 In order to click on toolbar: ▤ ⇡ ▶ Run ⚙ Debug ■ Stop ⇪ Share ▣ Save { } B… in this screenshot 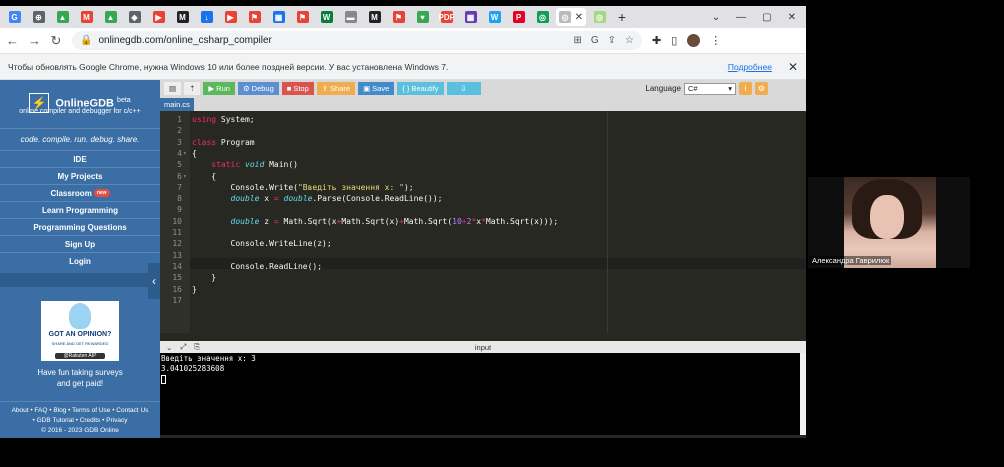, I will do `click(483, 88)`.